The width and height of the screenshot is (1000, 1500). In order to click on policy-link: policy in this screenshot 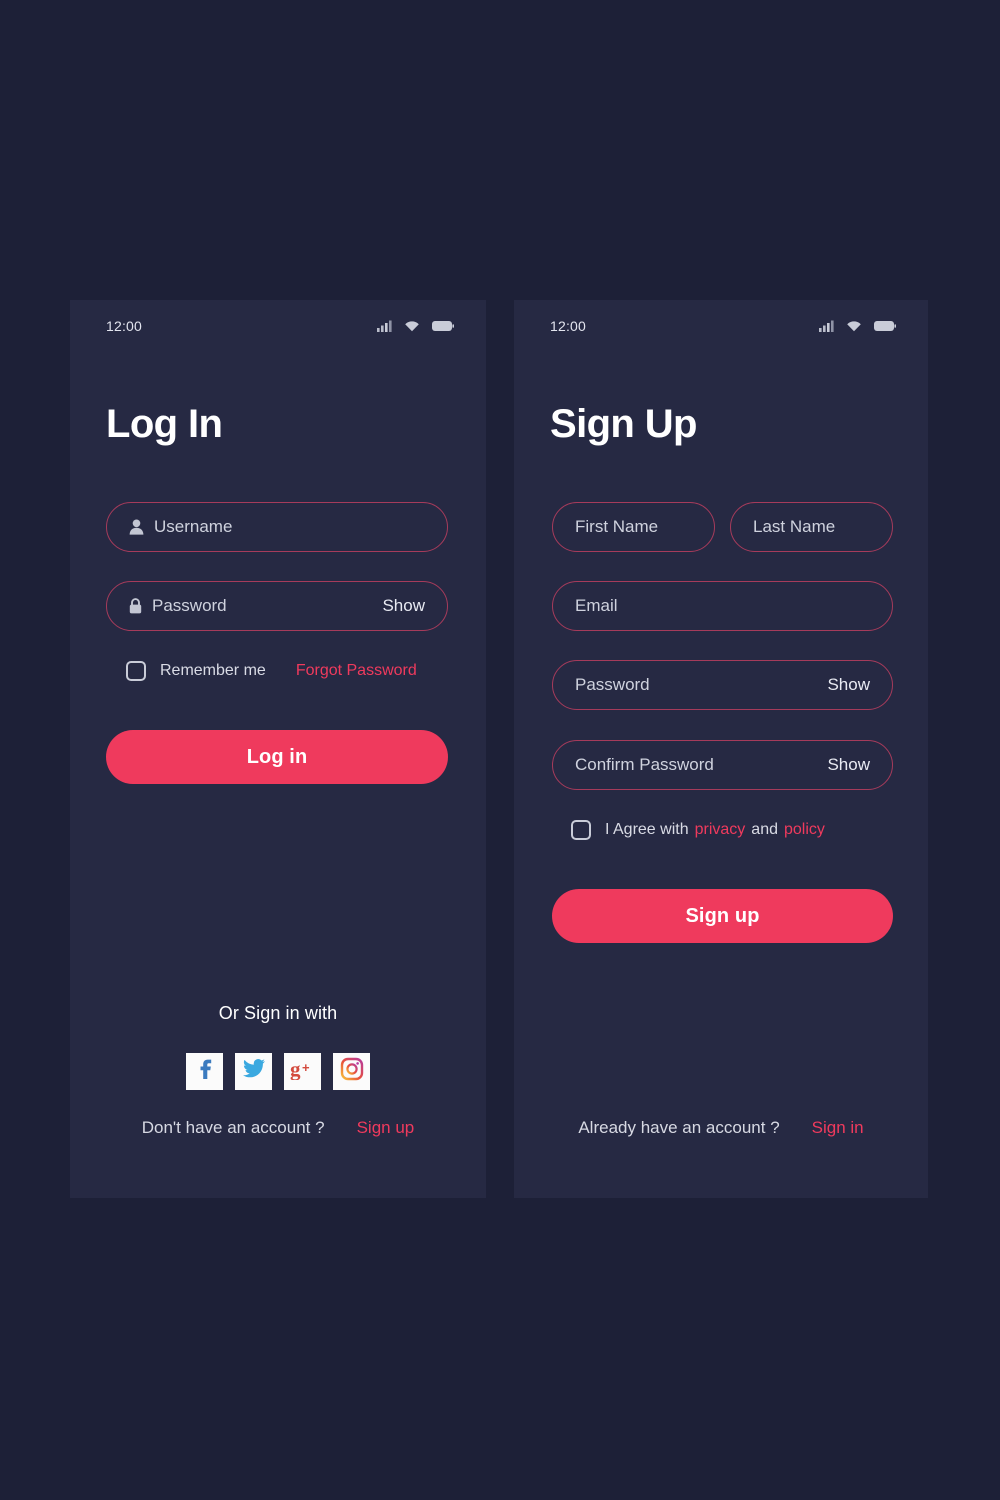, I will do `click(804, 830)`.